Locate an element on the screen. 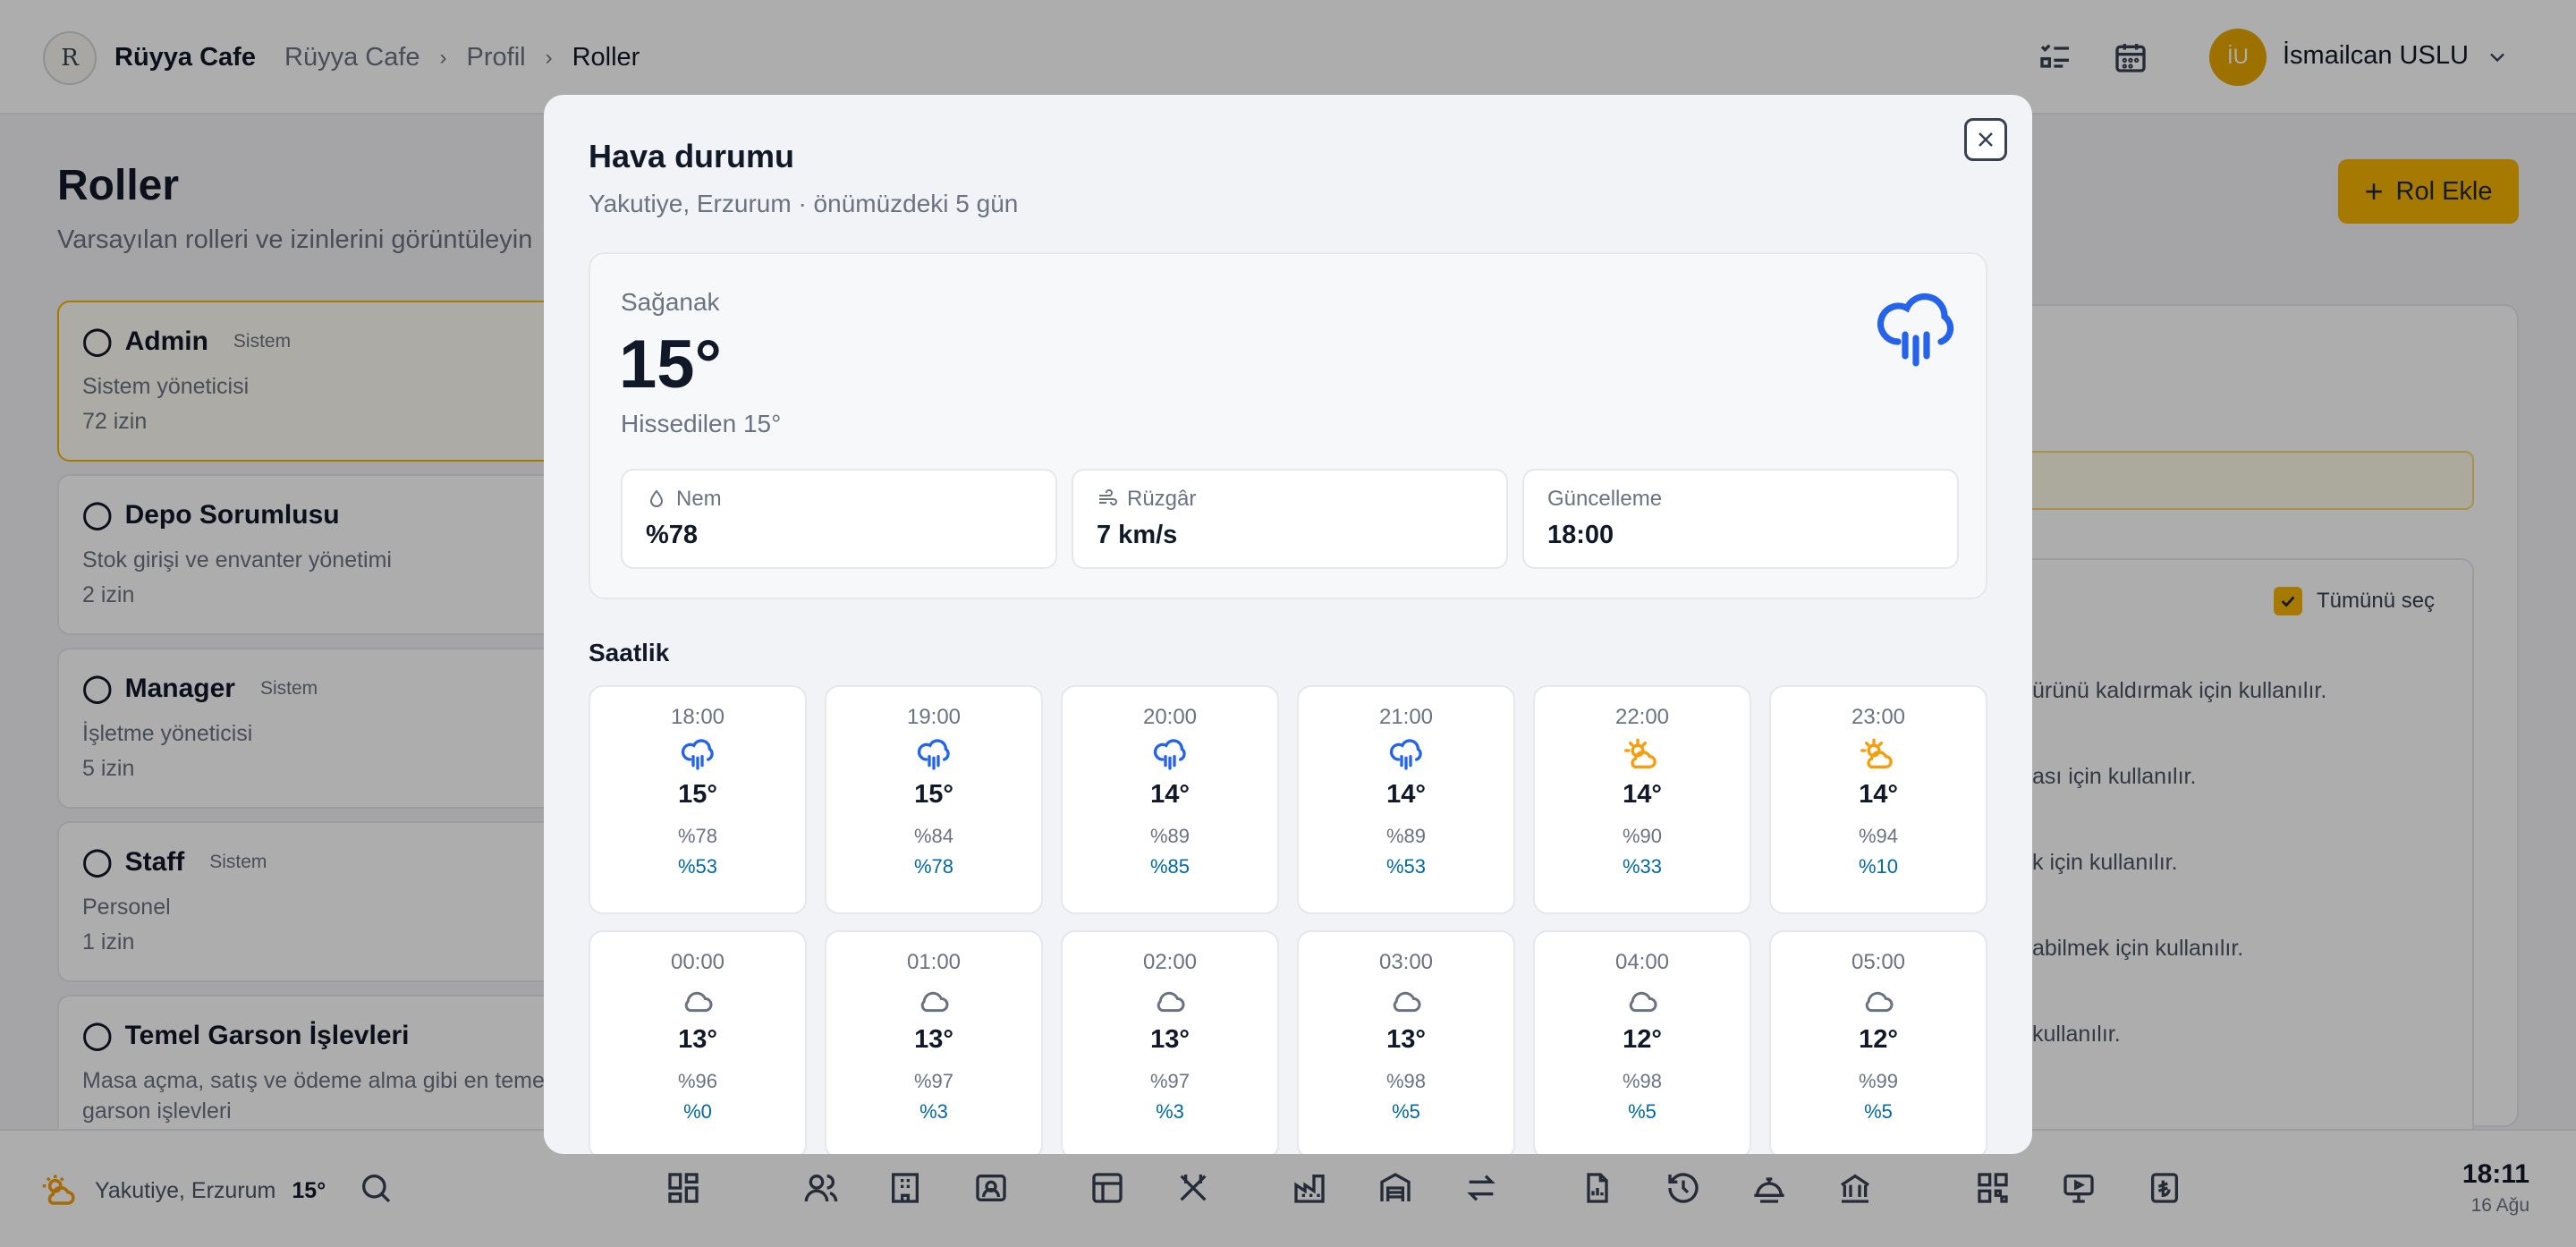 The height and width of the screenshot is (1247, 2576). hourly-time: 03:00 is located at coordinates (1406, 962).